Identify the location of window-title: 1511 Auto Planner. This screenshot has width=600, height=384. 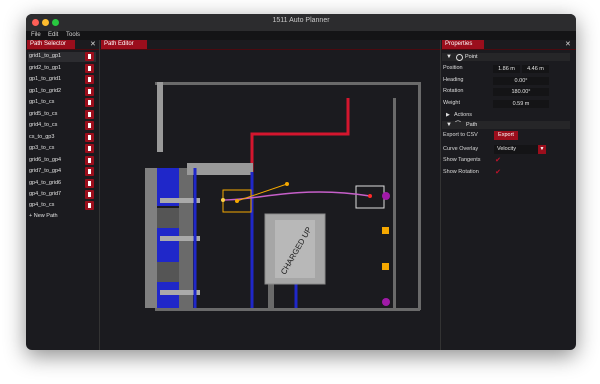
(301, 20).